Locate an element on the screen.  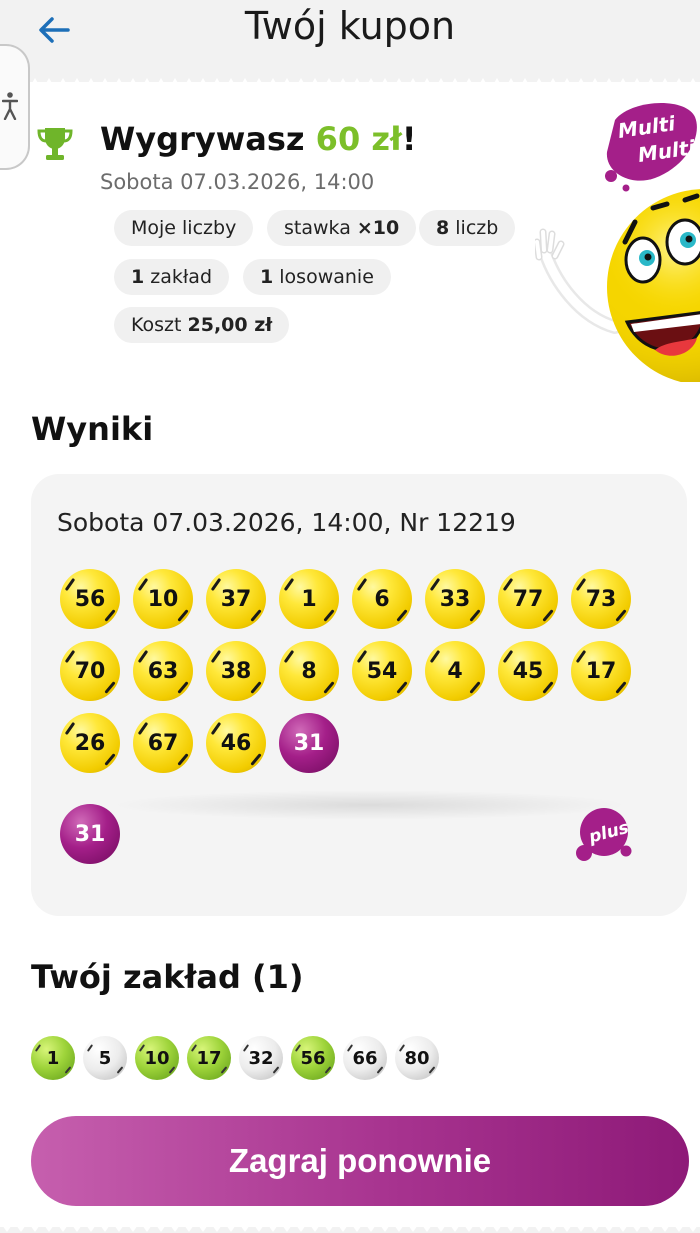
result-ball: 56 is located at coordinates (90, 599).